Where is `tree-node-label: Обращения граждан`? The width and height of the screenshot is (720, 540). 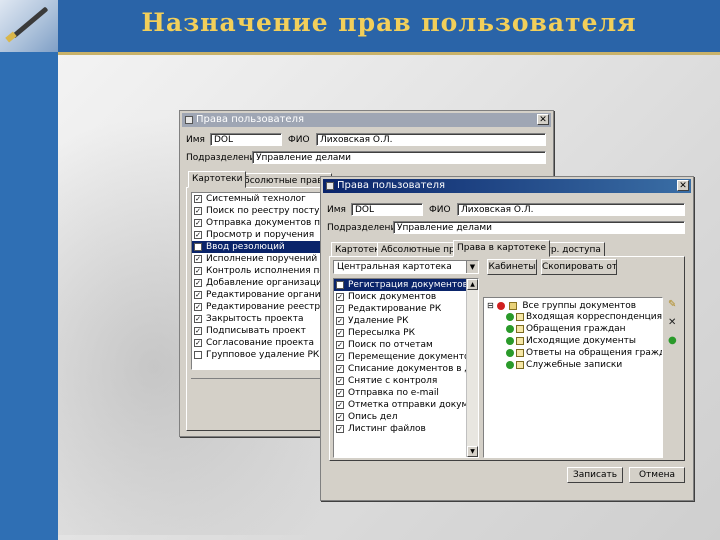
tree-node-label: Обращения граждан is located at coordinates (576, 329).